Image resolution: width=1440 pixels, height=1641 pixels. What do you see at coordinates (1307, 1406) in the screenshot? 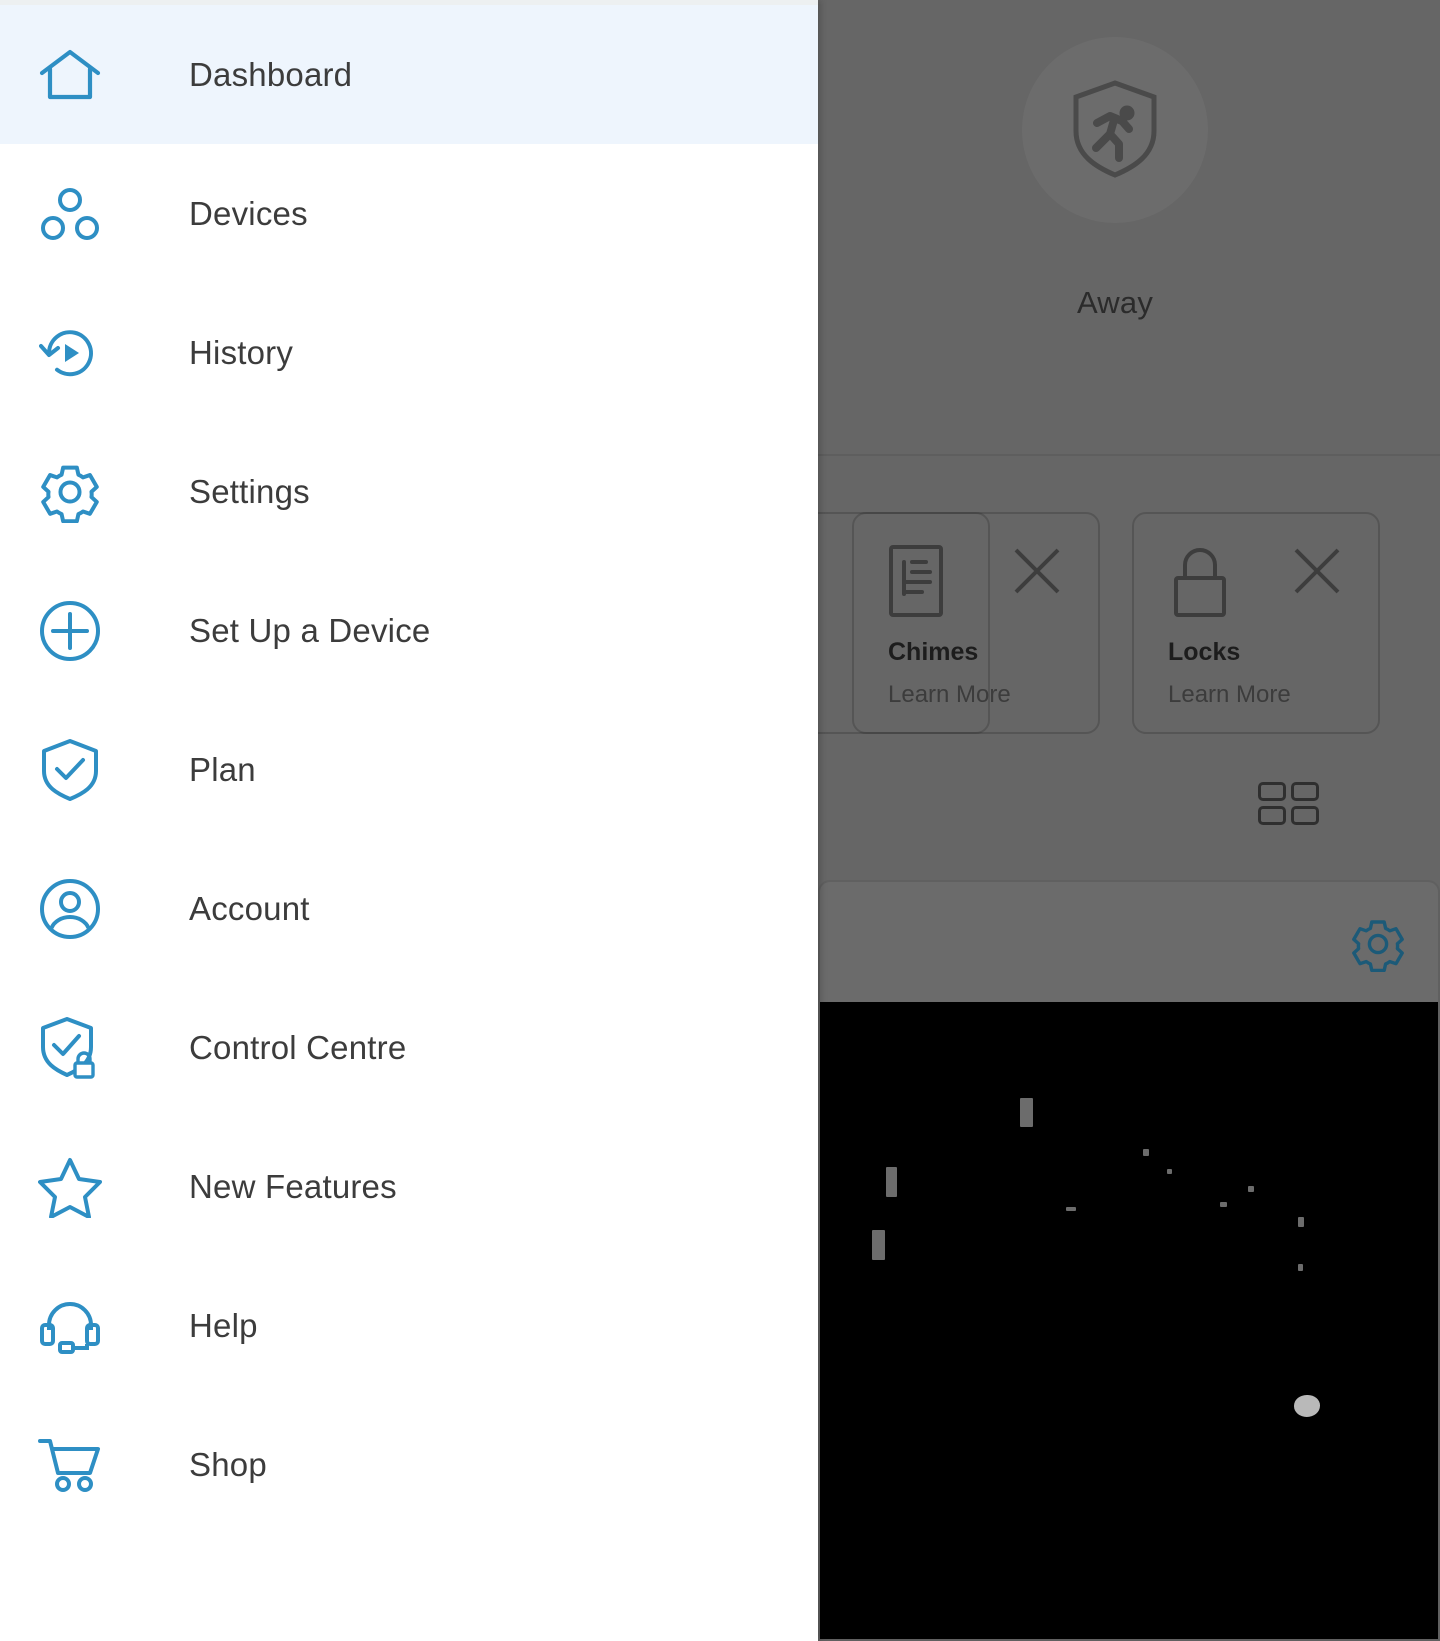
I see `feed-light-source` at bounding box center [1307, 1406].